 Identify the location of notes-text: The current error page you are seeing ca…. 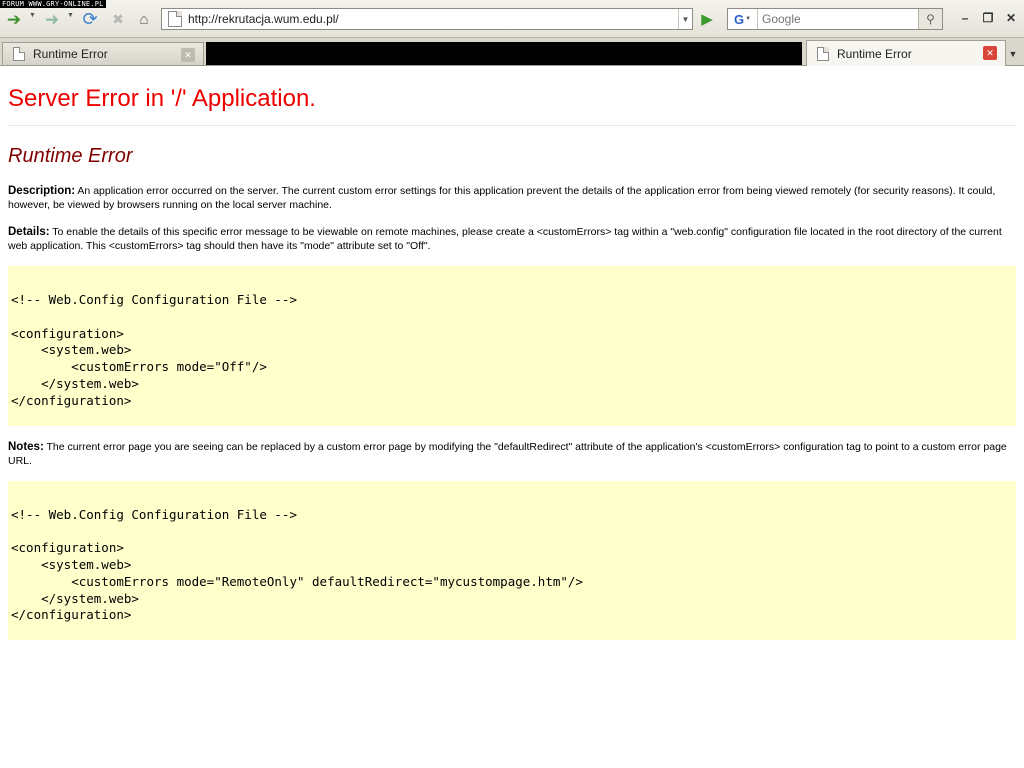
(507, 453).